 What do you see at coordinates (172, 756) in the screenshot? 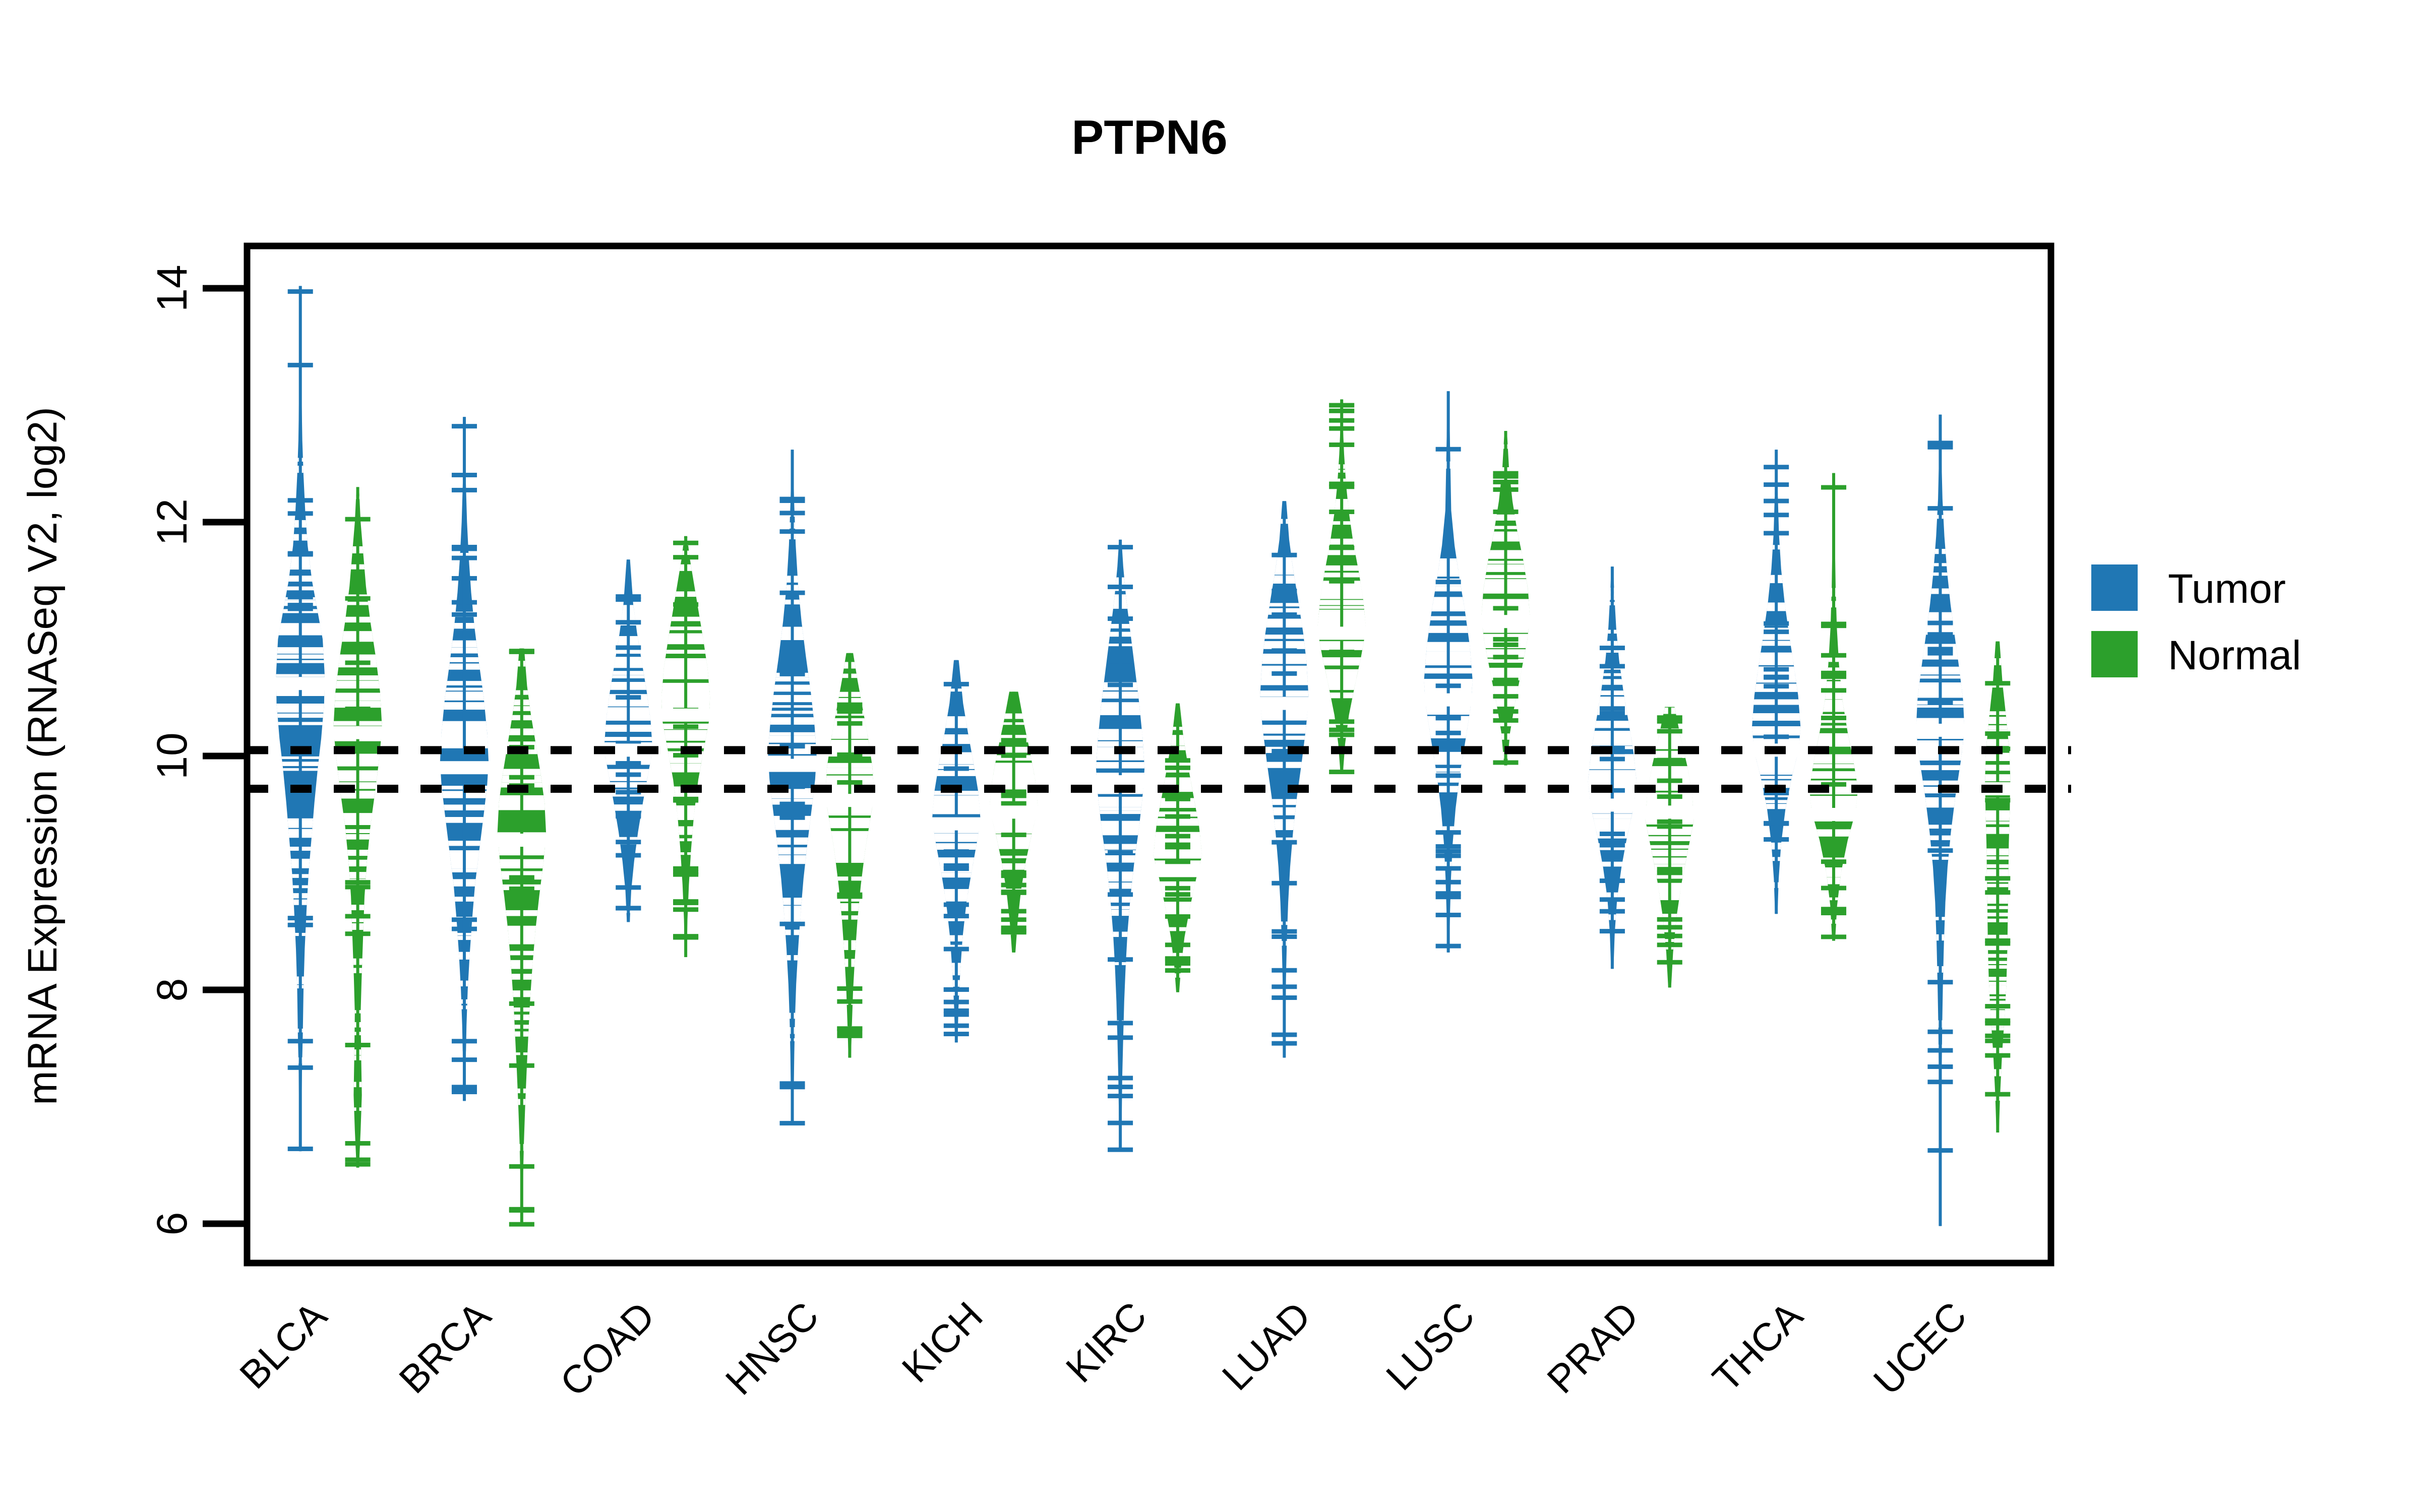
I see `y-tick-label: 10` at bounding box center [172, 756].